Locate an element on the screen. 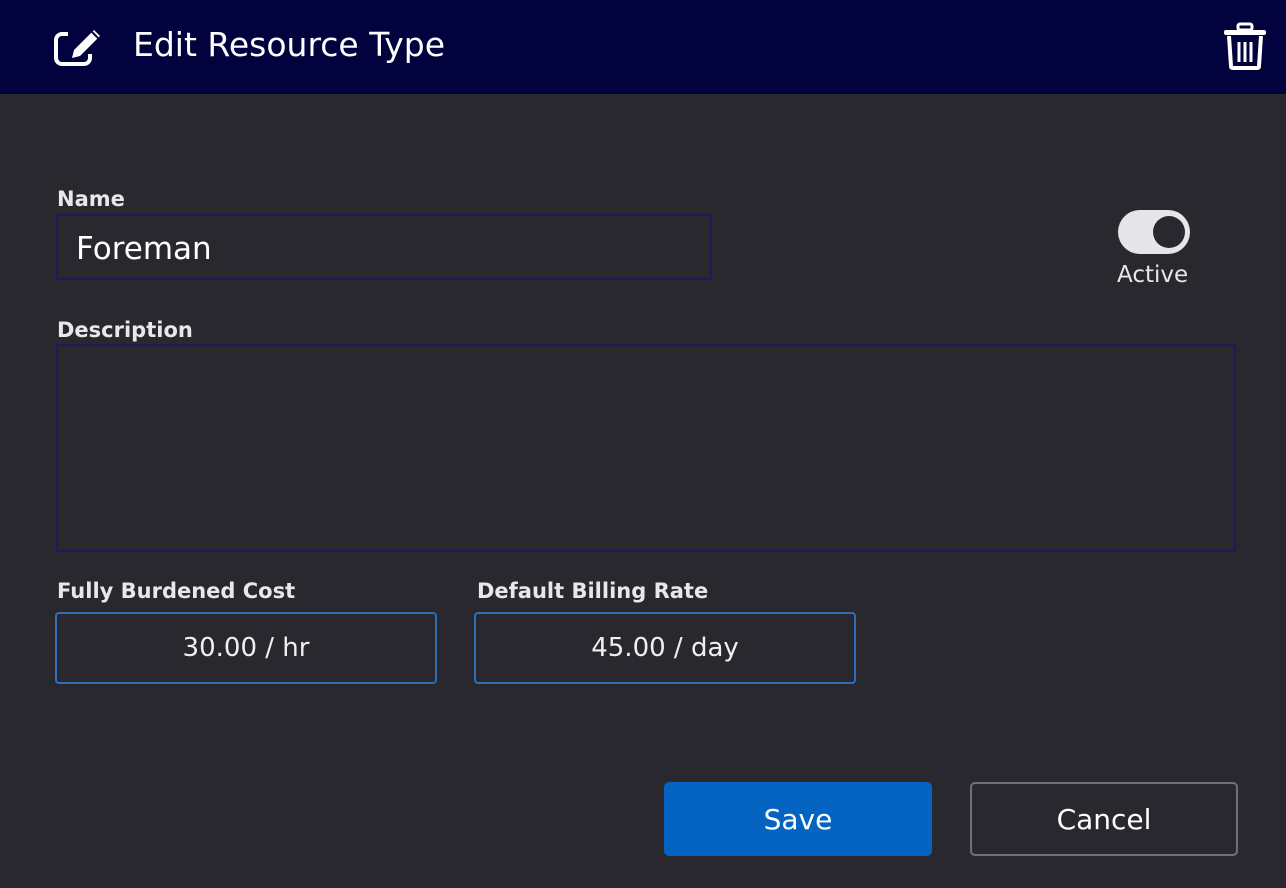 This screenshot has width=1286, height=888. name-value: Foreman is located at coordinates (144, 249).